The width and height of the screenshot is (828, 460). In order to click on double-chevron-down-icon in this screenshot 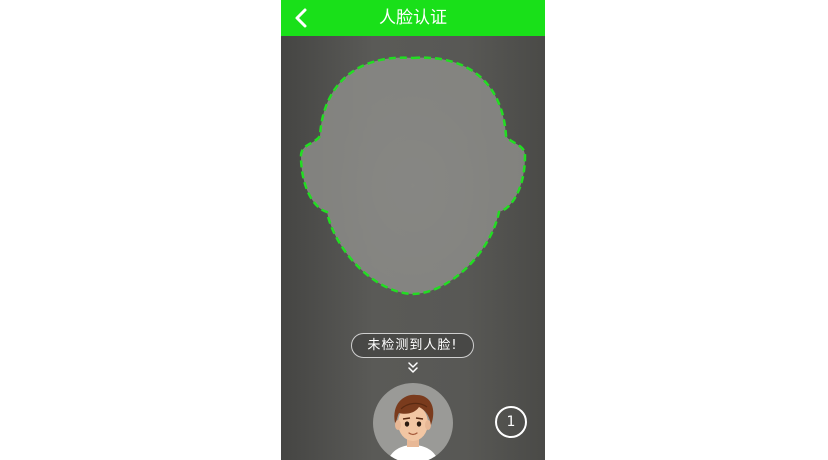, I will do `click(413, 367)`.